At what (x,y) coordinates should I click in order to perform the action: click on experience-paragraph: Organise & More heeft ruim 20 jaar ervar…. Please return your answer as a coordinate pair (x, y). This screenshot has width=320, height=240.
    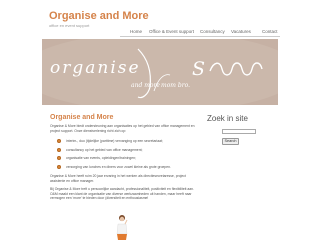
    Looking at the image, I should click on (118, 178).